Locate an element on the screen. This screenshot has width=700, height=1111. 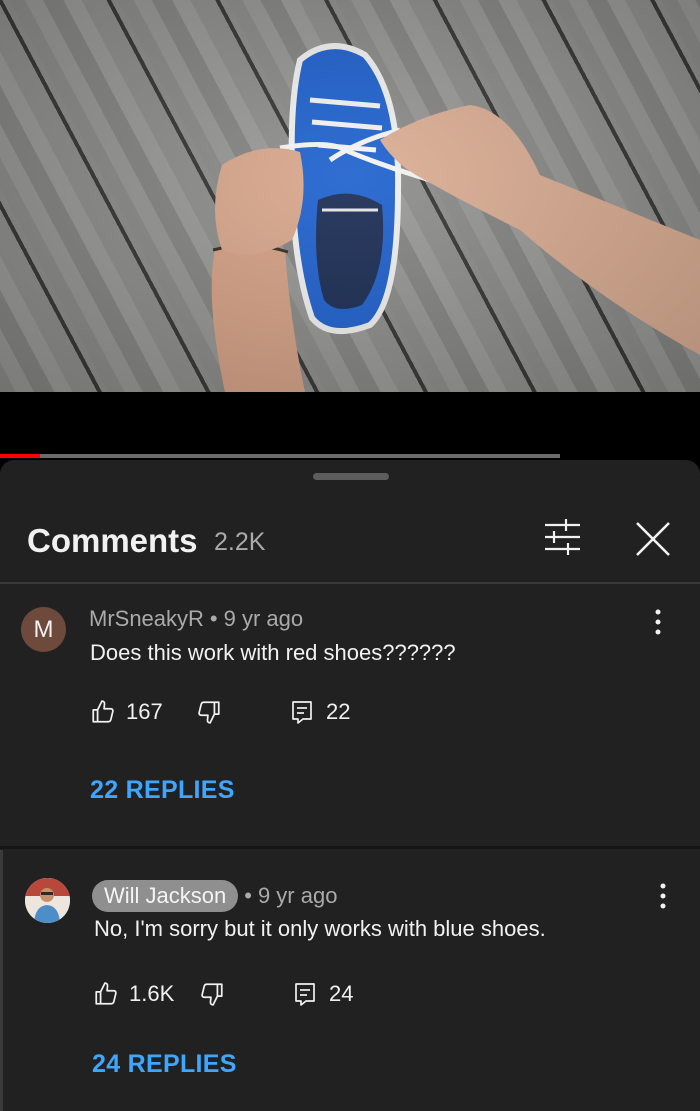
close-icon is located at coordinates (653, 539).